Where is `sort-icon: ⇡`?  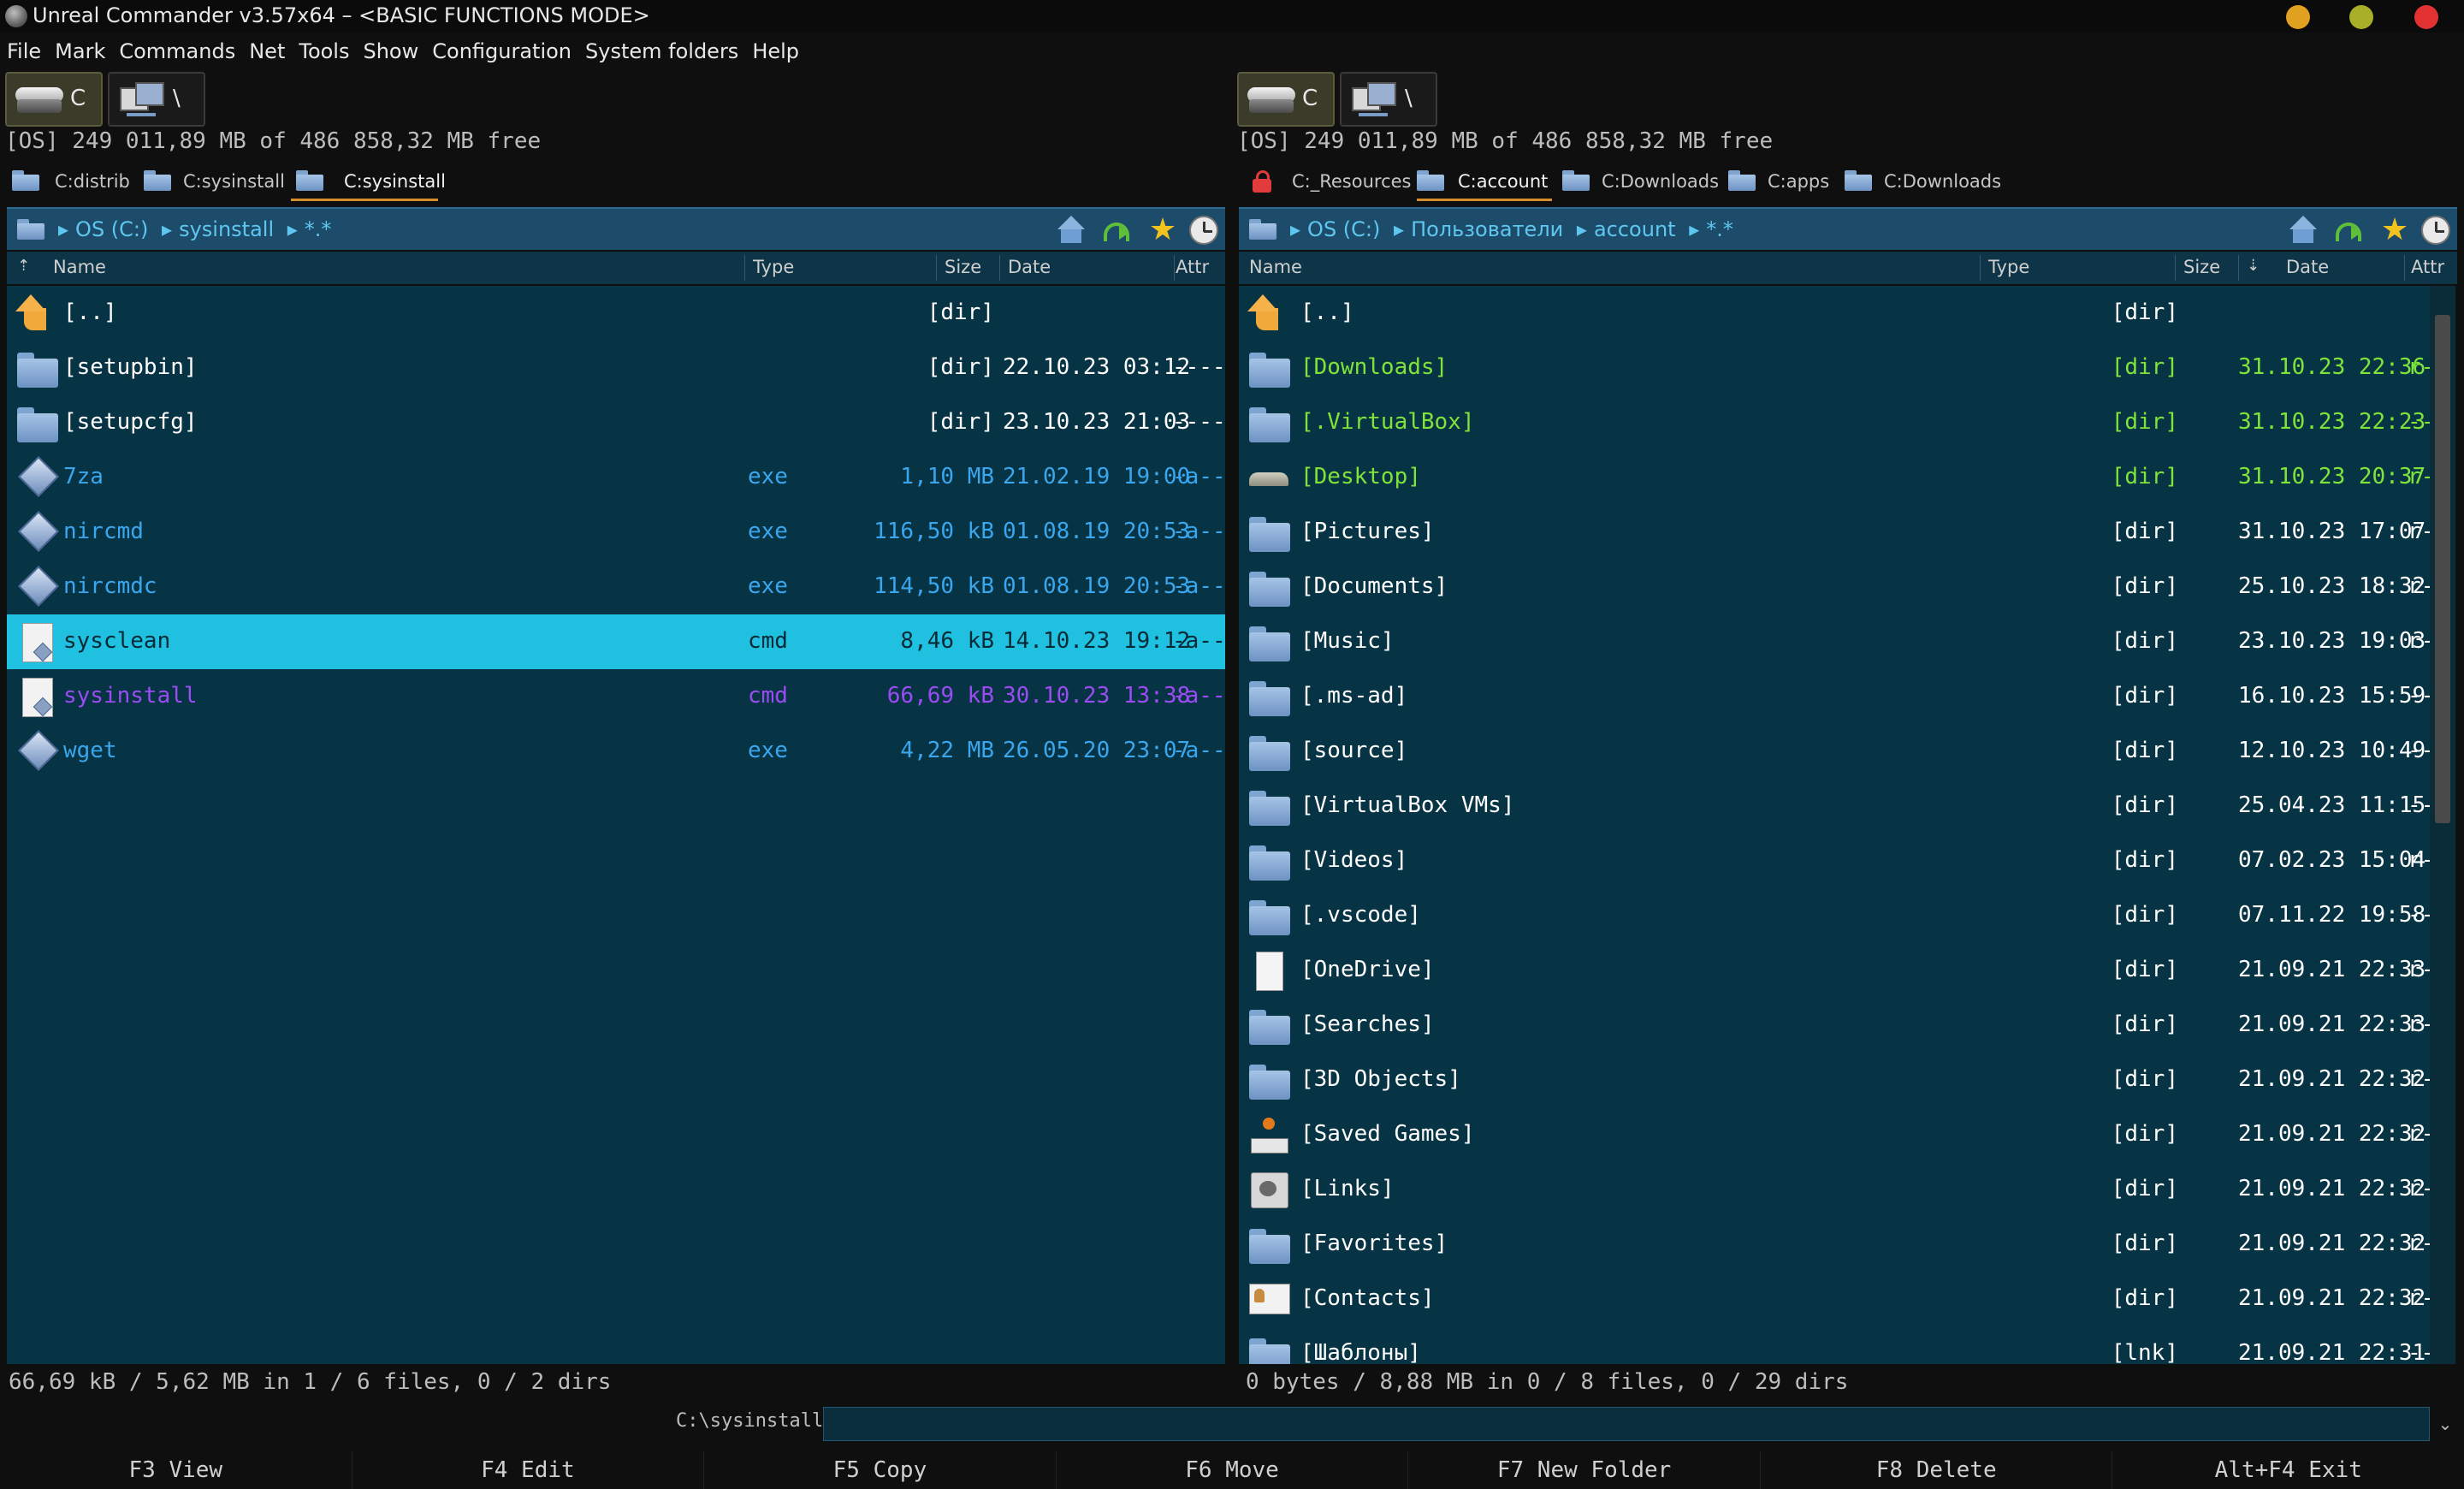
sort-icon: ⇡ is located at coordinates (25, 266).